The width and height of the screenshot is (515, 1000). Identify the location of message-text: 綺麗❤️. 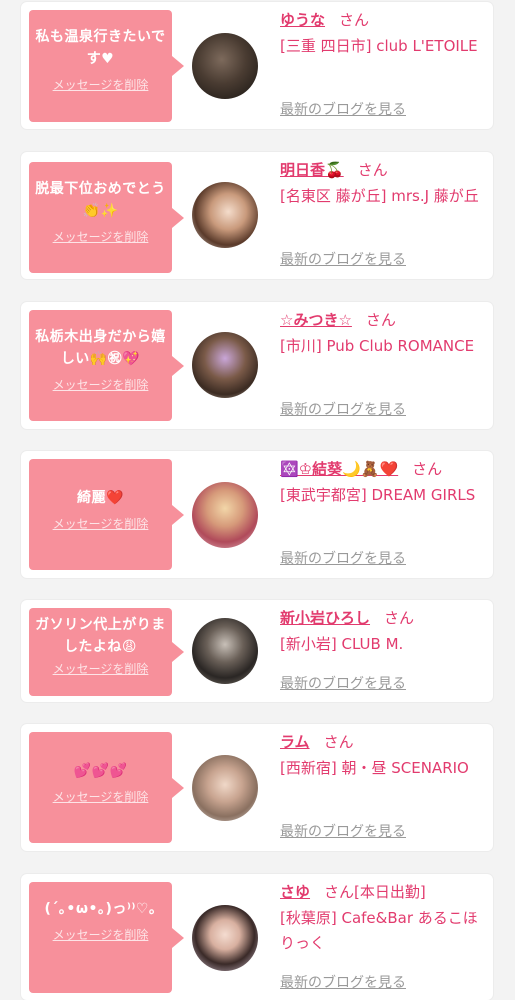
(100, 498).